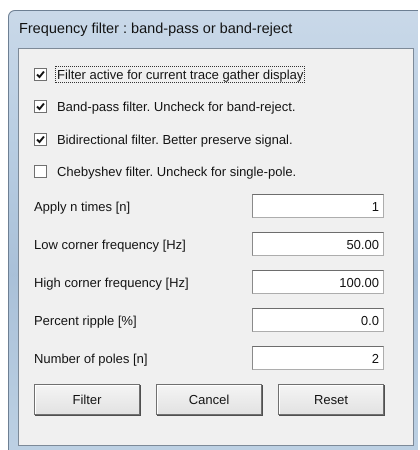  I want to click on window-title: Frequency filter : band-pass or band-reject, so click(156, 29).